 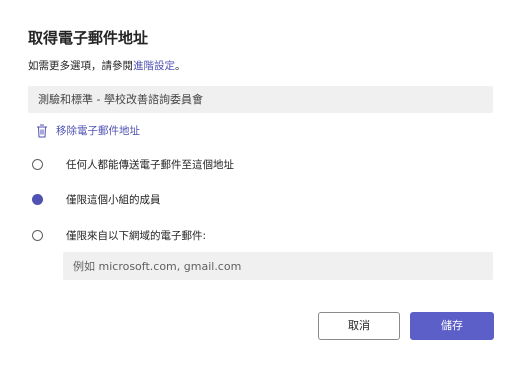 I want to click on option-anyone: 任何人都能傳送電子郵件至這個地址, so click(x=133, y=164).